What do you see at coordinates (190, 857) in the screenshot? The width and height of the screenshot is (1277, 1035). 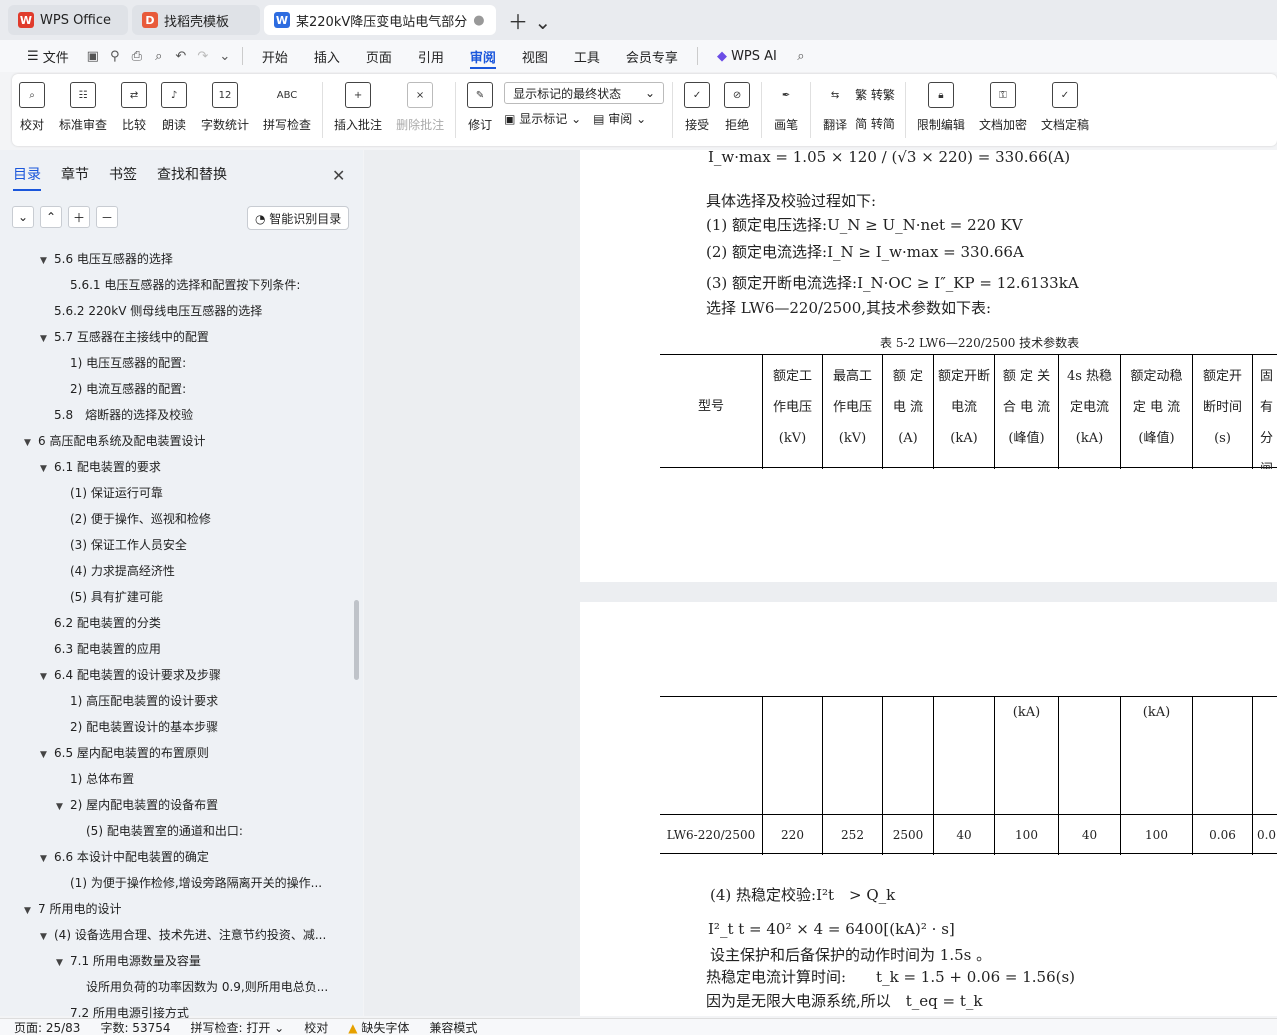 I see `toc-item: ▼ 6.6 本设计中配电装置的确定` at bounding box center [190, 857].